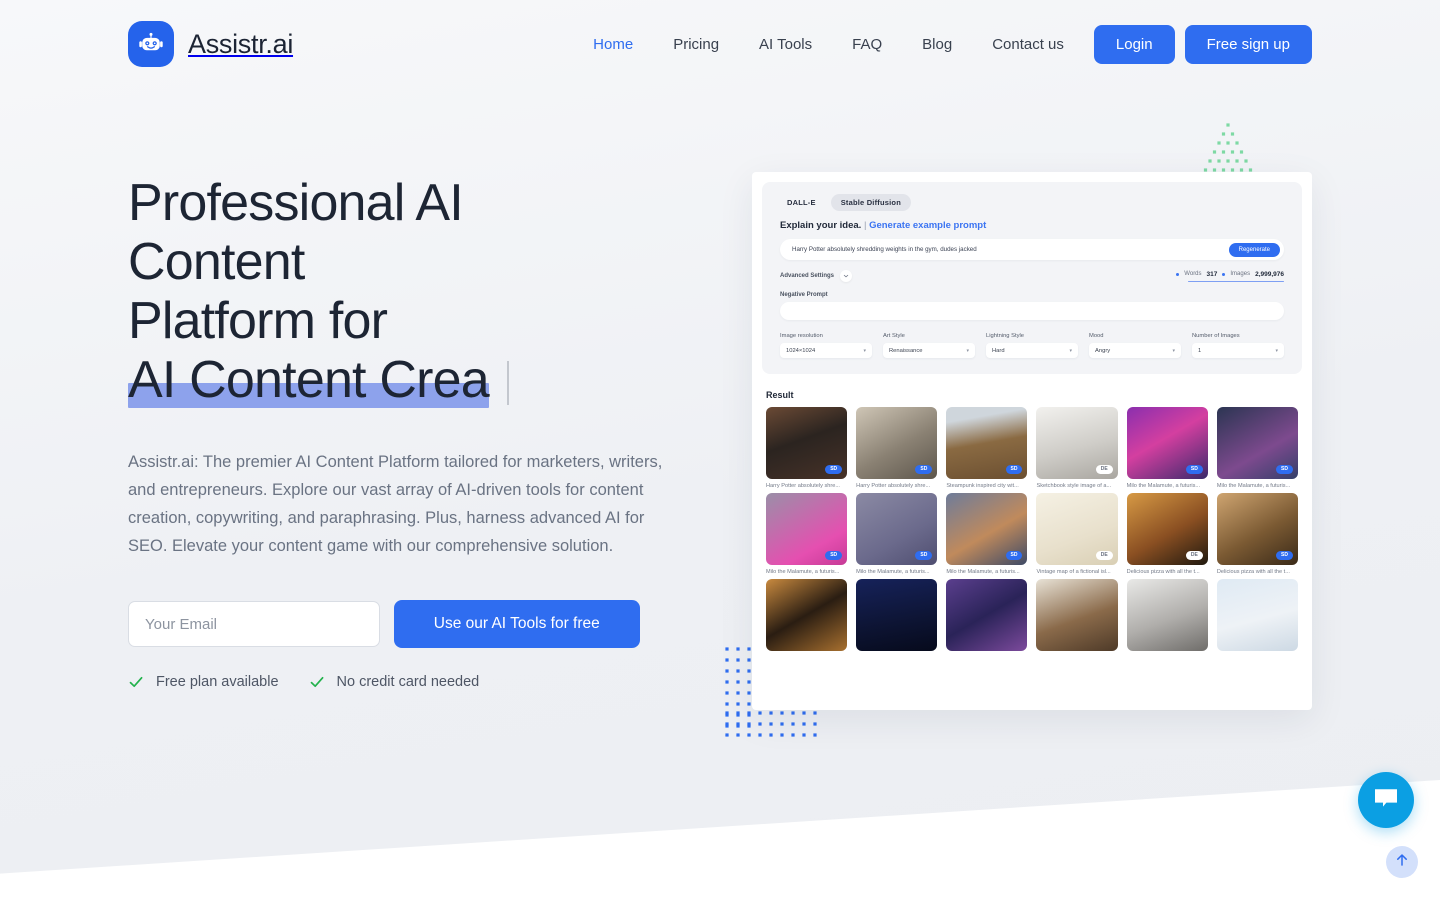 This screenshot has width=1440, height=900. What do you see at coordinates (1212, 274) in the screenshot?
I see `stat-words-value: 317` at bounding box center [1212, 274].